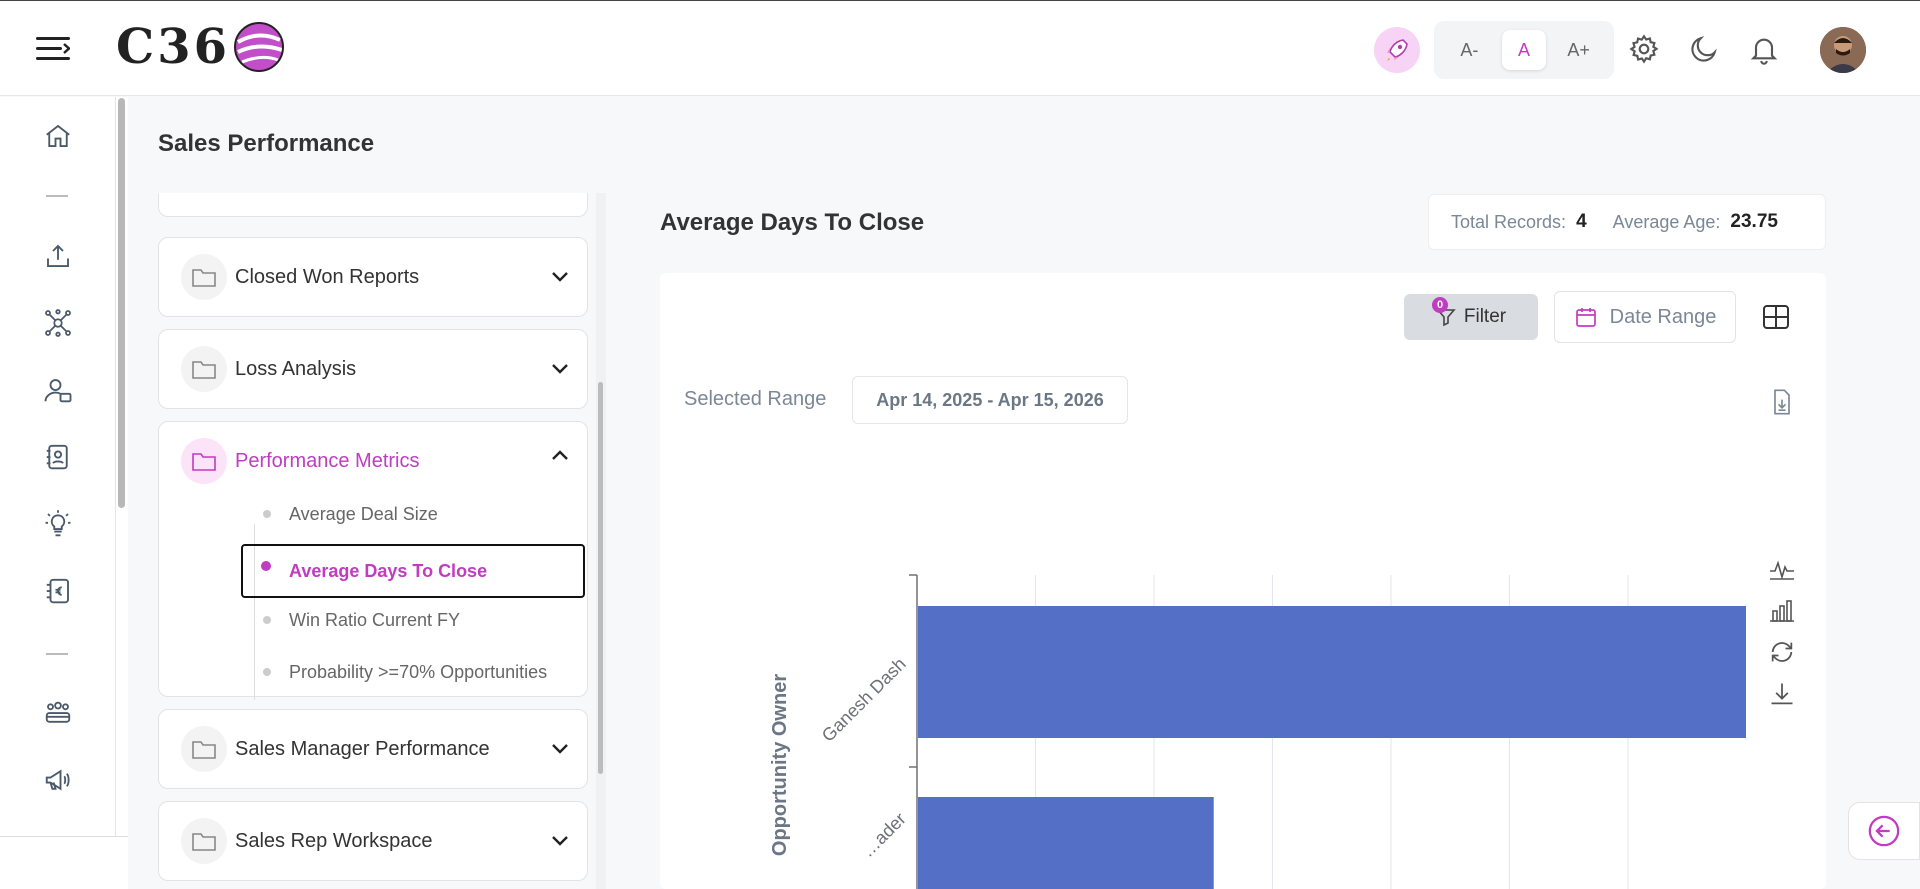 Image resolution: width=1920 pixels, height=889 pixels. Describe the element at coordinates (58, 256) in the screenshot. I see `upload-icon` at that location.